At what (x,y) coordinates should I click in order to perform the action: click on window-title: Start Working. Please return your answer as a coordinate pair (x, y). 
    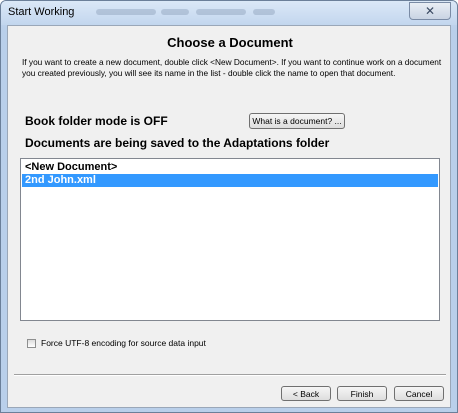
    Looking at the image, I should click on (41, 12).